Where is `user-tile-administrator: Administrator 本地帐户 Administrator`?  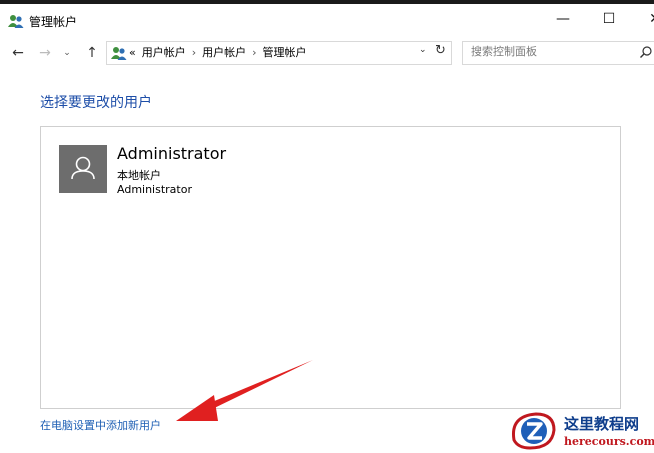 user-tile-administrator: Administrator 本地帐户 Administrator is located at coordinates (149, 170).